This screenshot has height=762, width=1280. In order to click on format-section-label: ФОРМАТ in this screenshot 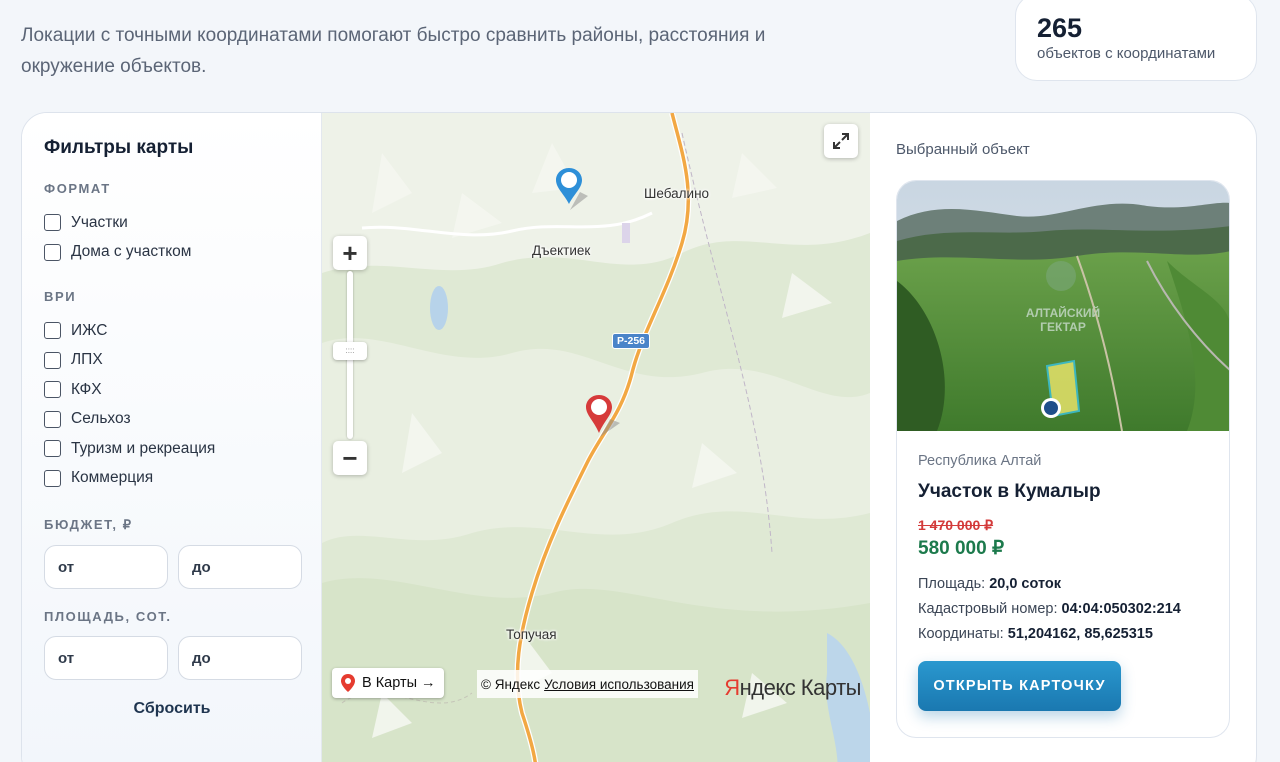, I will do `click(77, 188)`.